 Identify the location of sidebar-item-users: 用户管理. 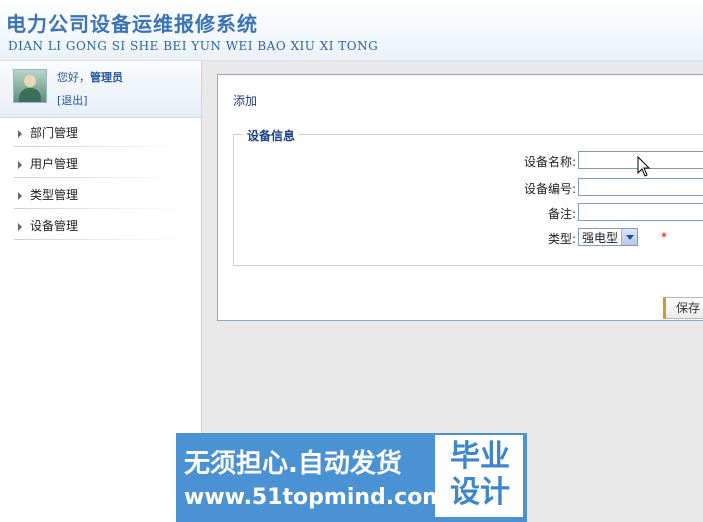
(100, 164).